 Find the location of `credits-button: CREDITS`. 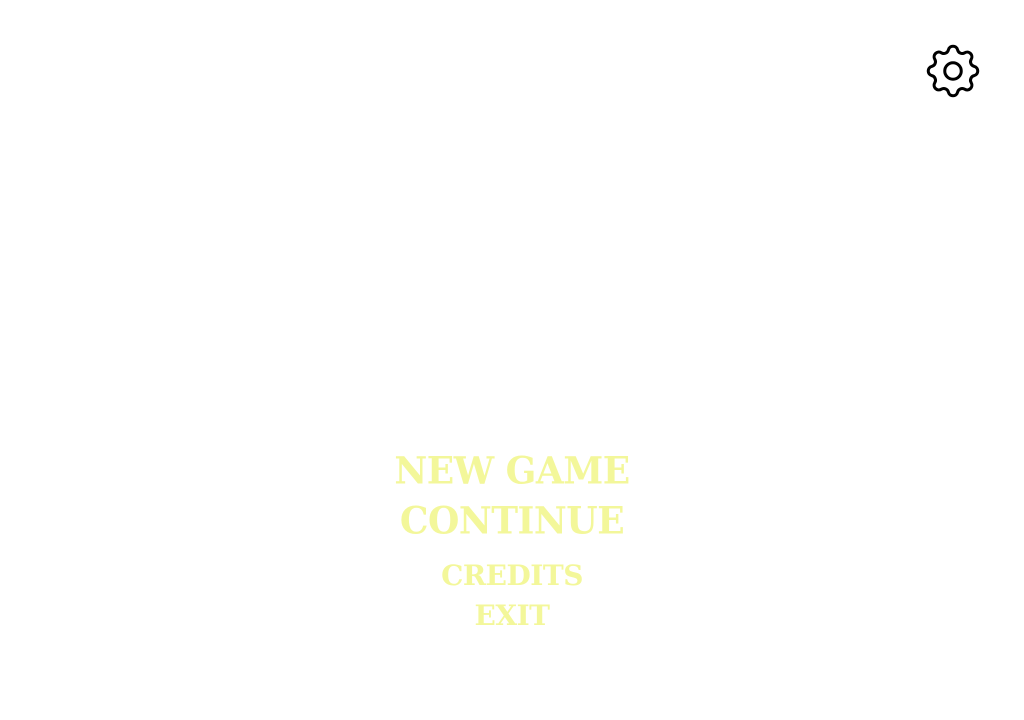

credits-button: CREDITS is located at coordinates (512, 576).